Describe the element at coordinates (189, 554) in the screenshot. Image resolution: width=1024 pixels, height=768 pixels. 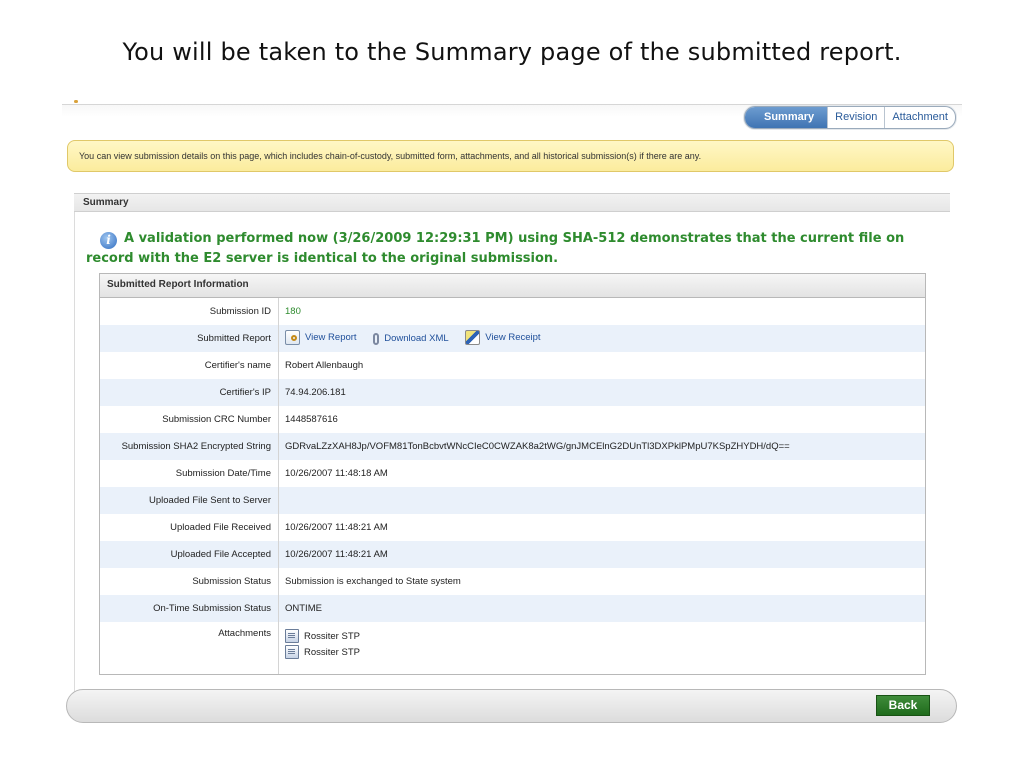
I see `row-label: Uploaded File Accepted` at that location.